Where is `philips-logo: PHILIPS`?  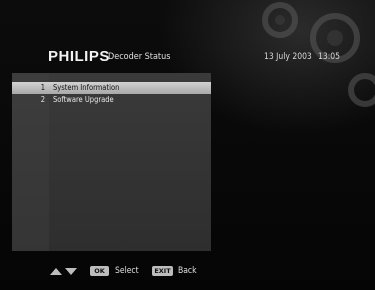 philips-logo: PHILIPS is located at coordinates (79, 56).